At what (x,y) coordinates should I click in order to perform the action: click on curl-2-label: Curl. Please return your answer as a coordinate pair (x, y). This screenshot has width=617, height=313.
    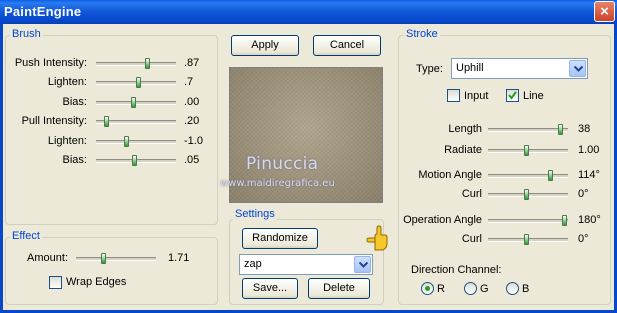
    Looking at the image, I should click on (471, 239).